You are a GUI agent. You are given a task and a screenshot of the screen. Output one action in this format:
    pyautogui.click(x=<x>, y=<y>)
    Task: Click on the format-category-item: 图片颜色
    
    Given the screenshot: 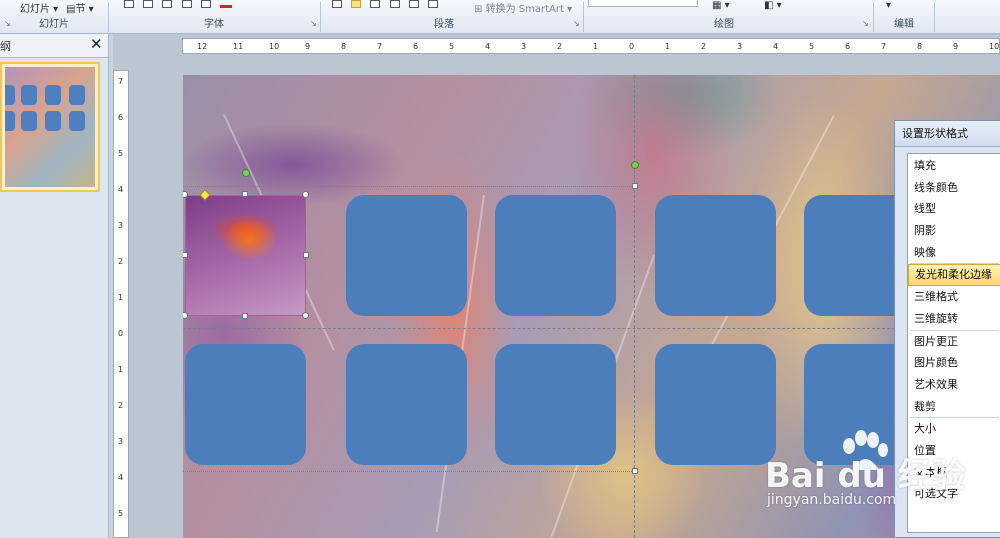 What is the action you would take?
    pyautogui.click(x=954, y=363)
    